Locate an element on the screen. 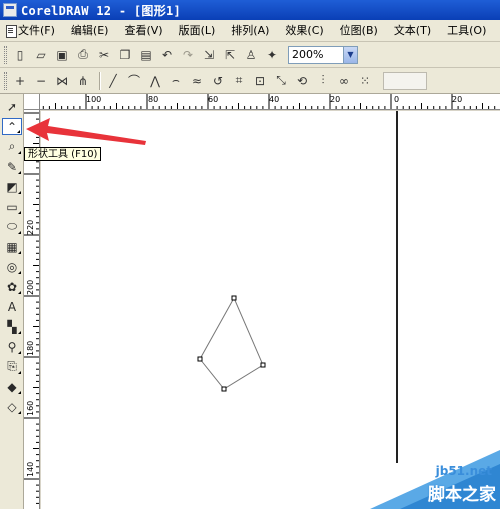 This screenshot has width=500, height=509. watermark-site: jb51.net is located at coordinates (463, 471).